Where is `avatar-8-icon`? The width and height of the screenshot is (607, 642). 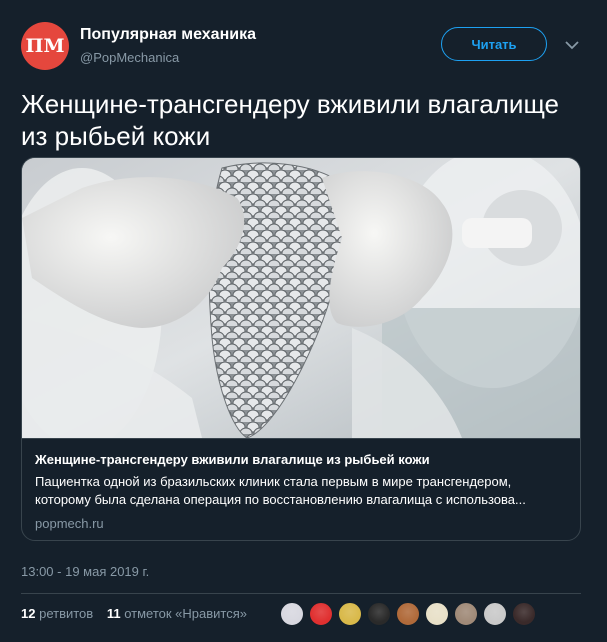
avatar-8-icon is located at coordinates (495, 614).